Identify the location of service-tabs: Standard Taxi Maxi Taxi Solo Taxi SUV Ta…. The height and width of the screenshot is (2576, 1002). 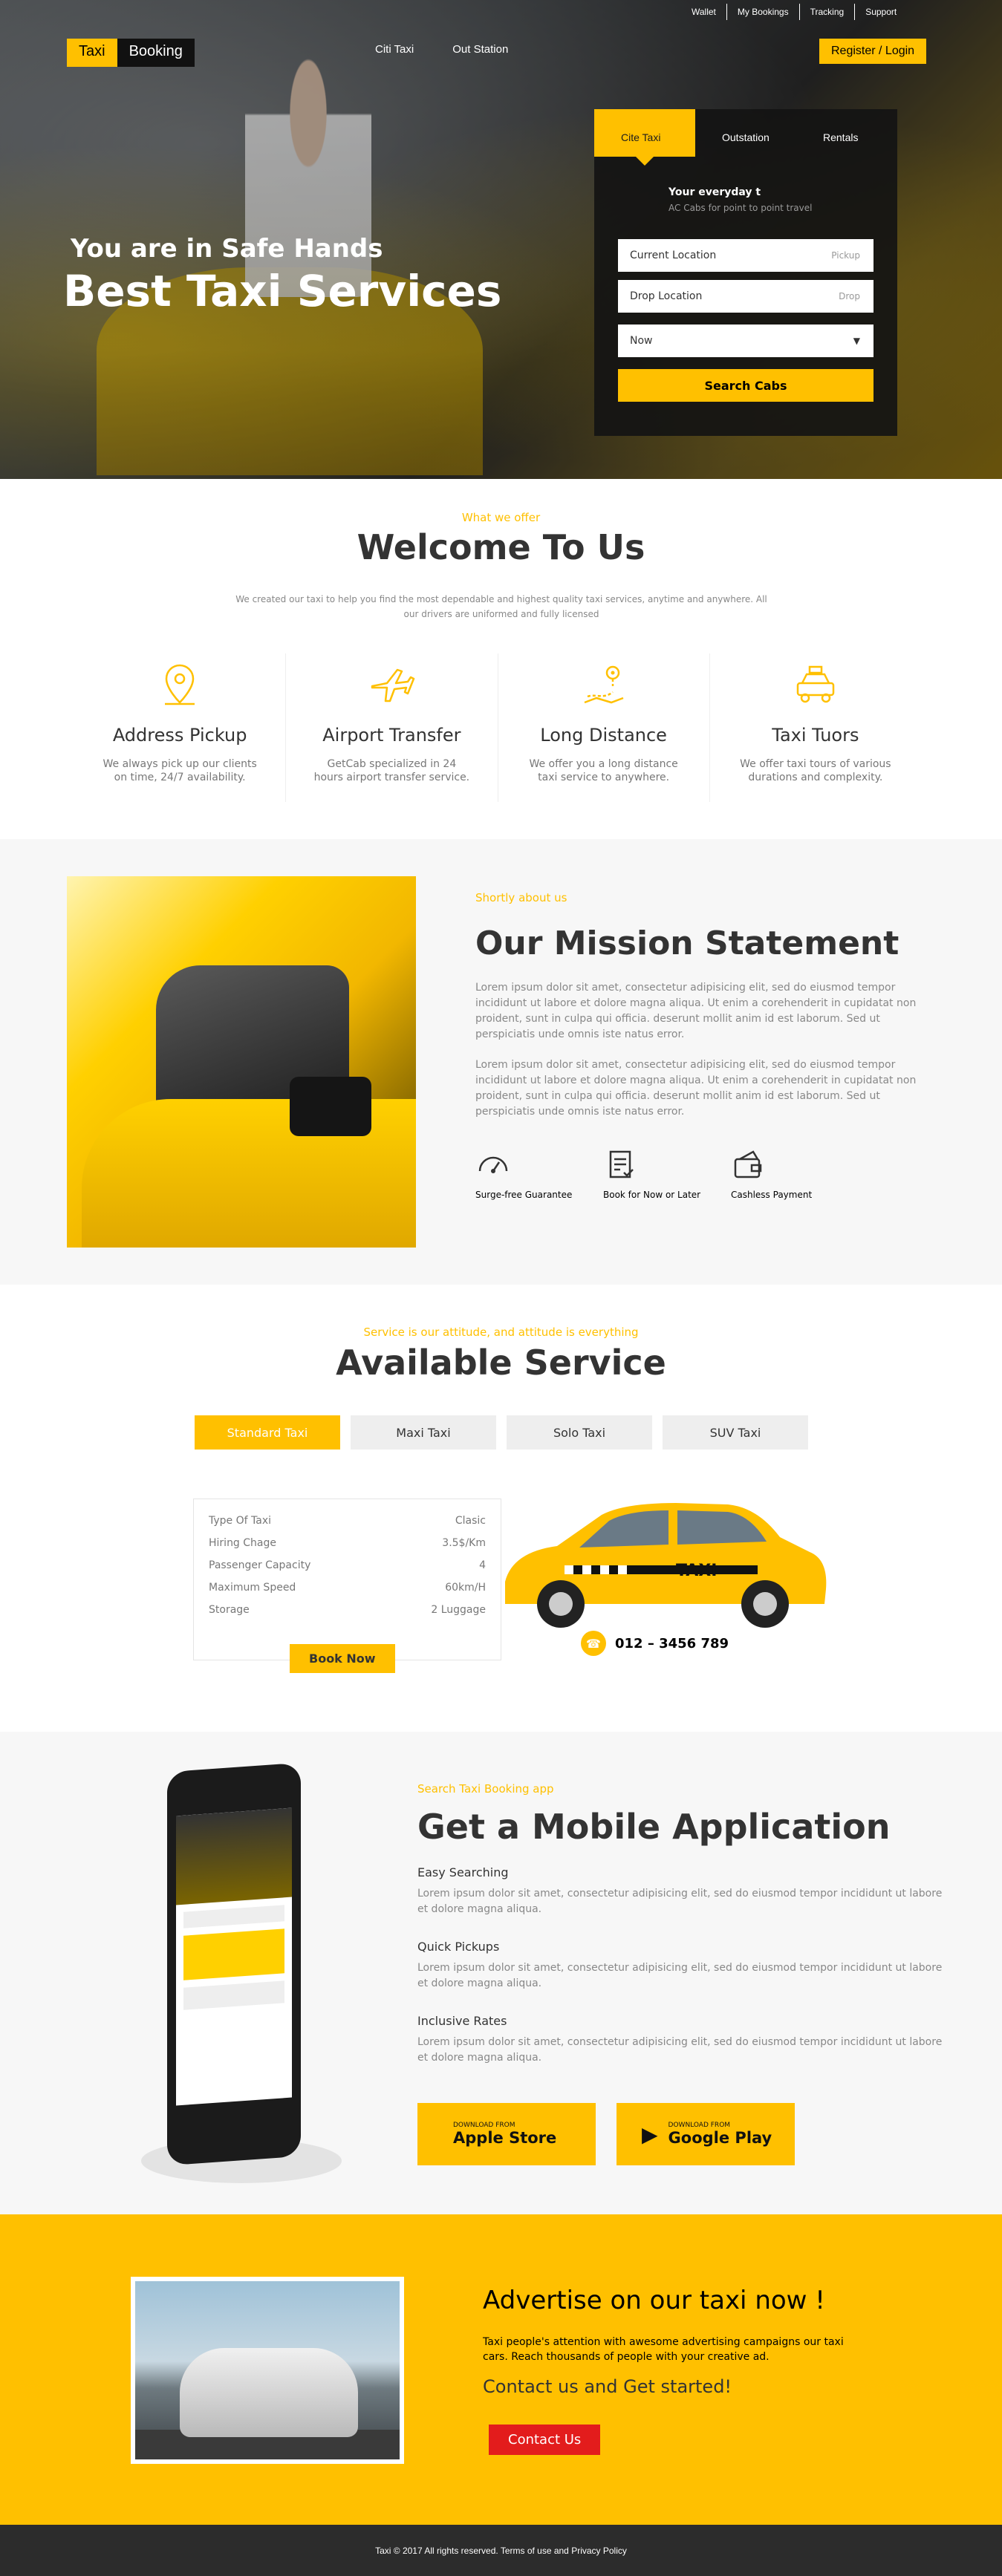
(501, 1432).